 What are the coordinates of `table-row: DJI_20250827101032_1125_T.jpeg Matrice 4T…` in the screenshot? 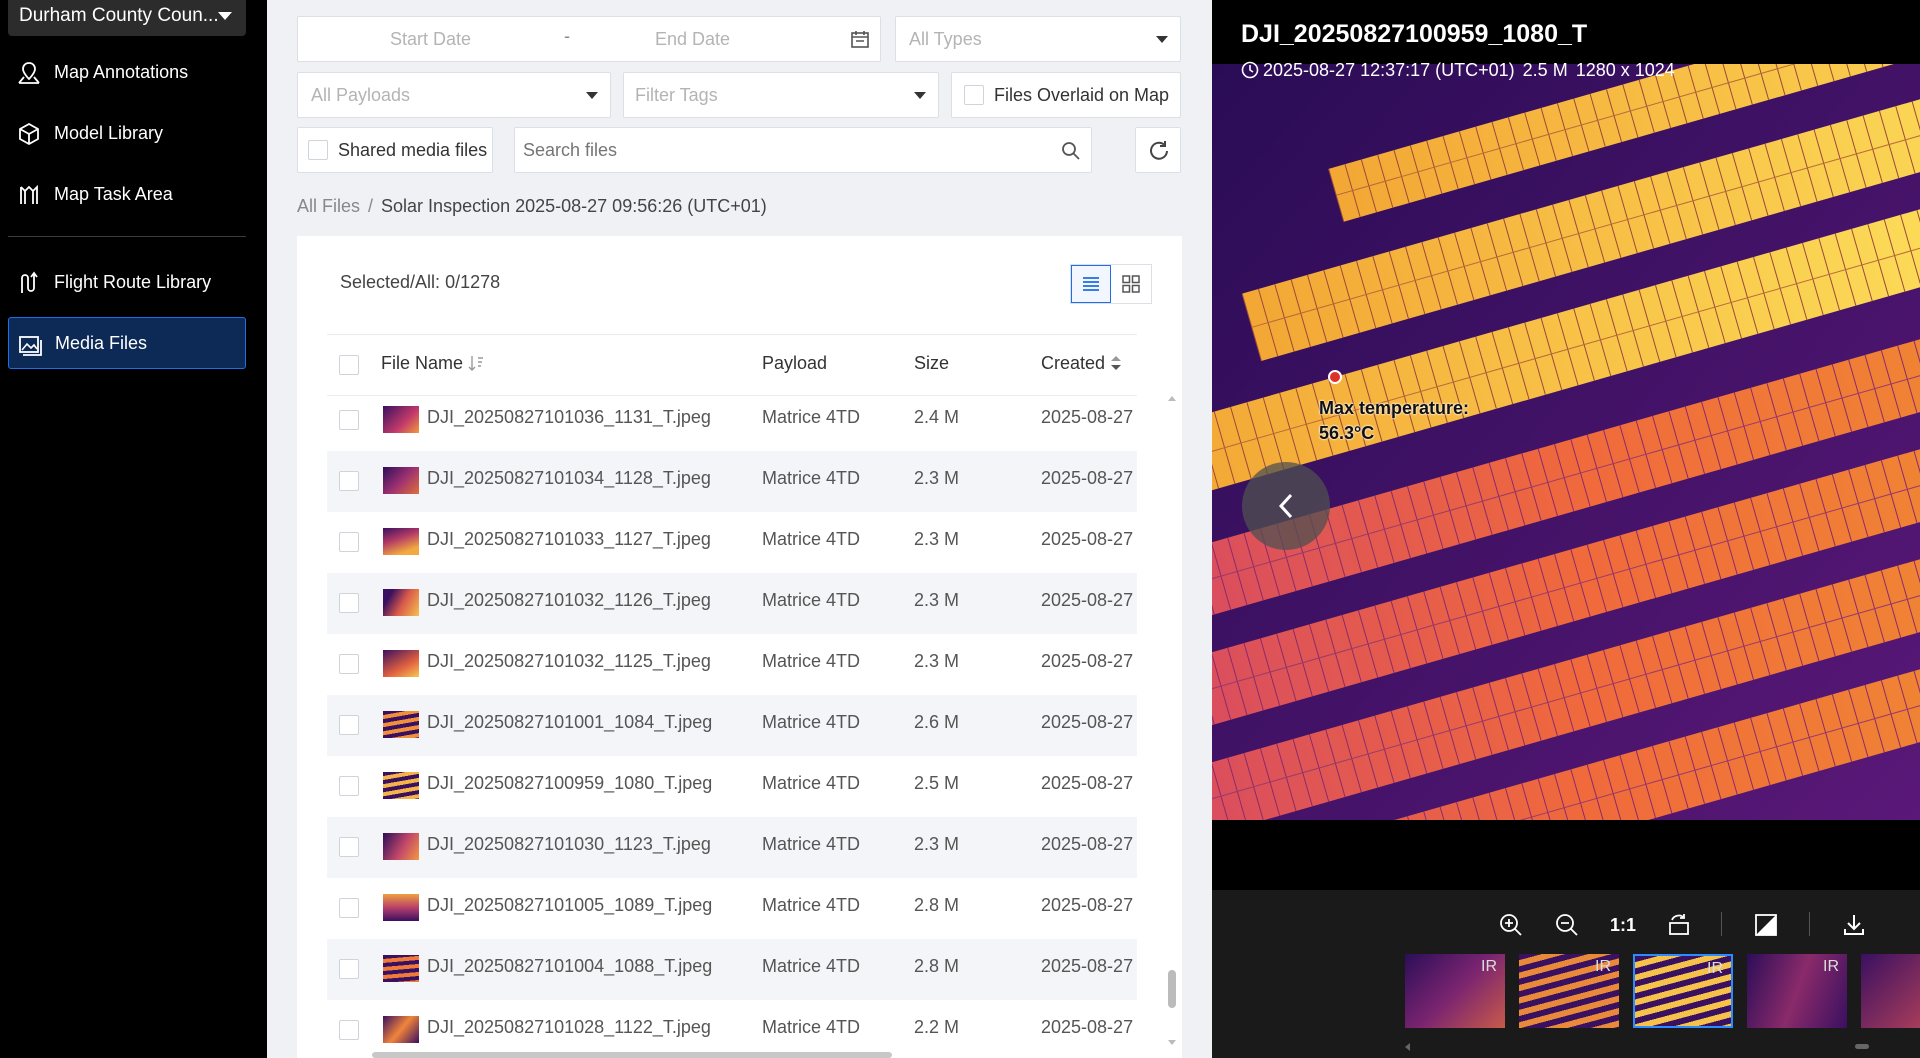 It's located at (732, 664).